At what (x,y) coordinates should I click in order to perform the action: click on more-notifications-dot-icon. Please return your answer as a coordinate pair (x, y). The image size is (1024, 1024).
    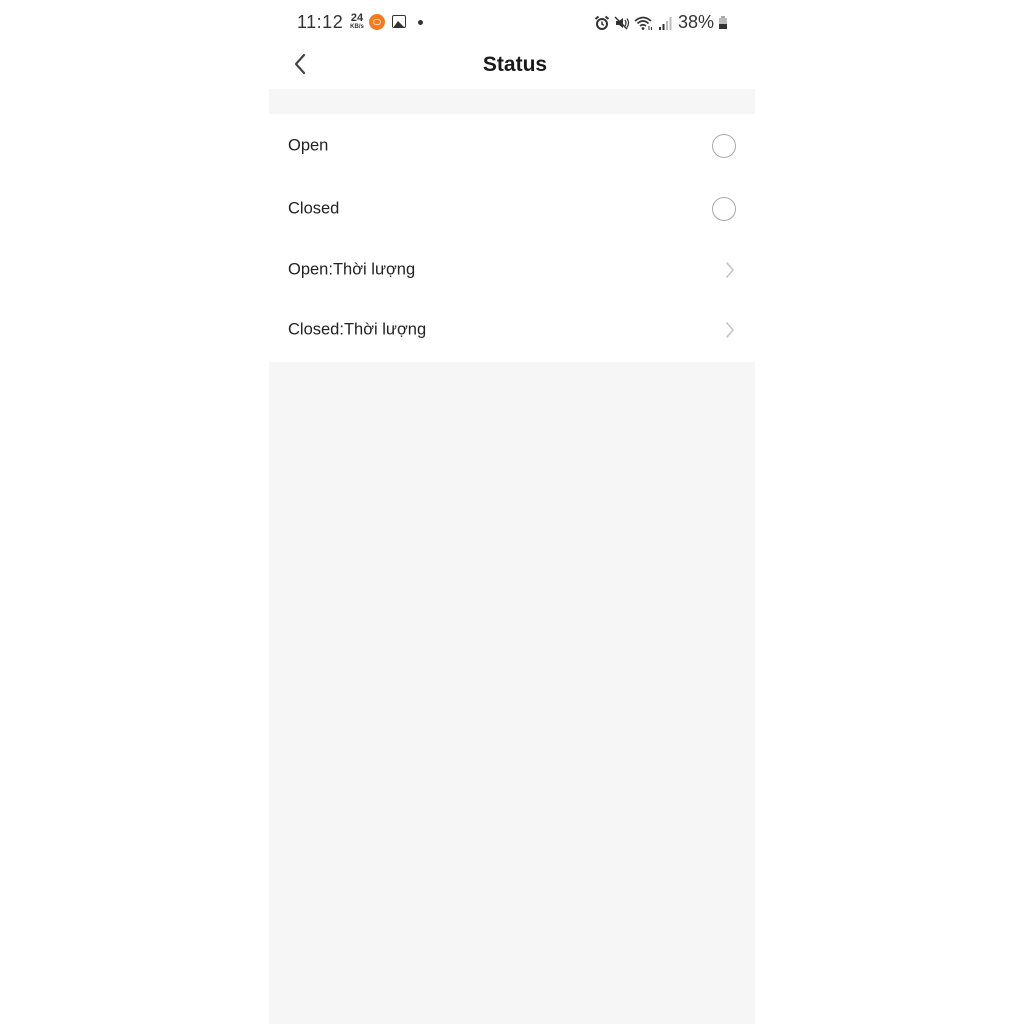
    Looking at the image, I should click on (420, 22).